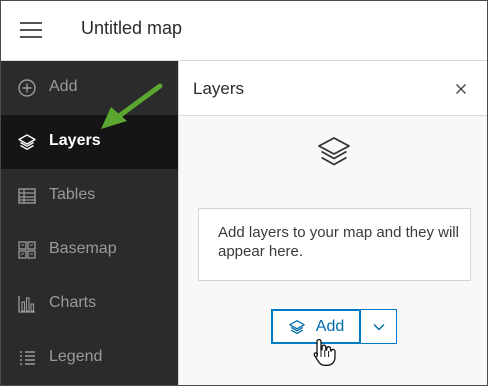 Image resolution: width=488 pixels, height=386 pixels. What do you see at coordinates (296, 326) in the screenshot?
I see `layers-add-icon` at bounding box center [296, 326].